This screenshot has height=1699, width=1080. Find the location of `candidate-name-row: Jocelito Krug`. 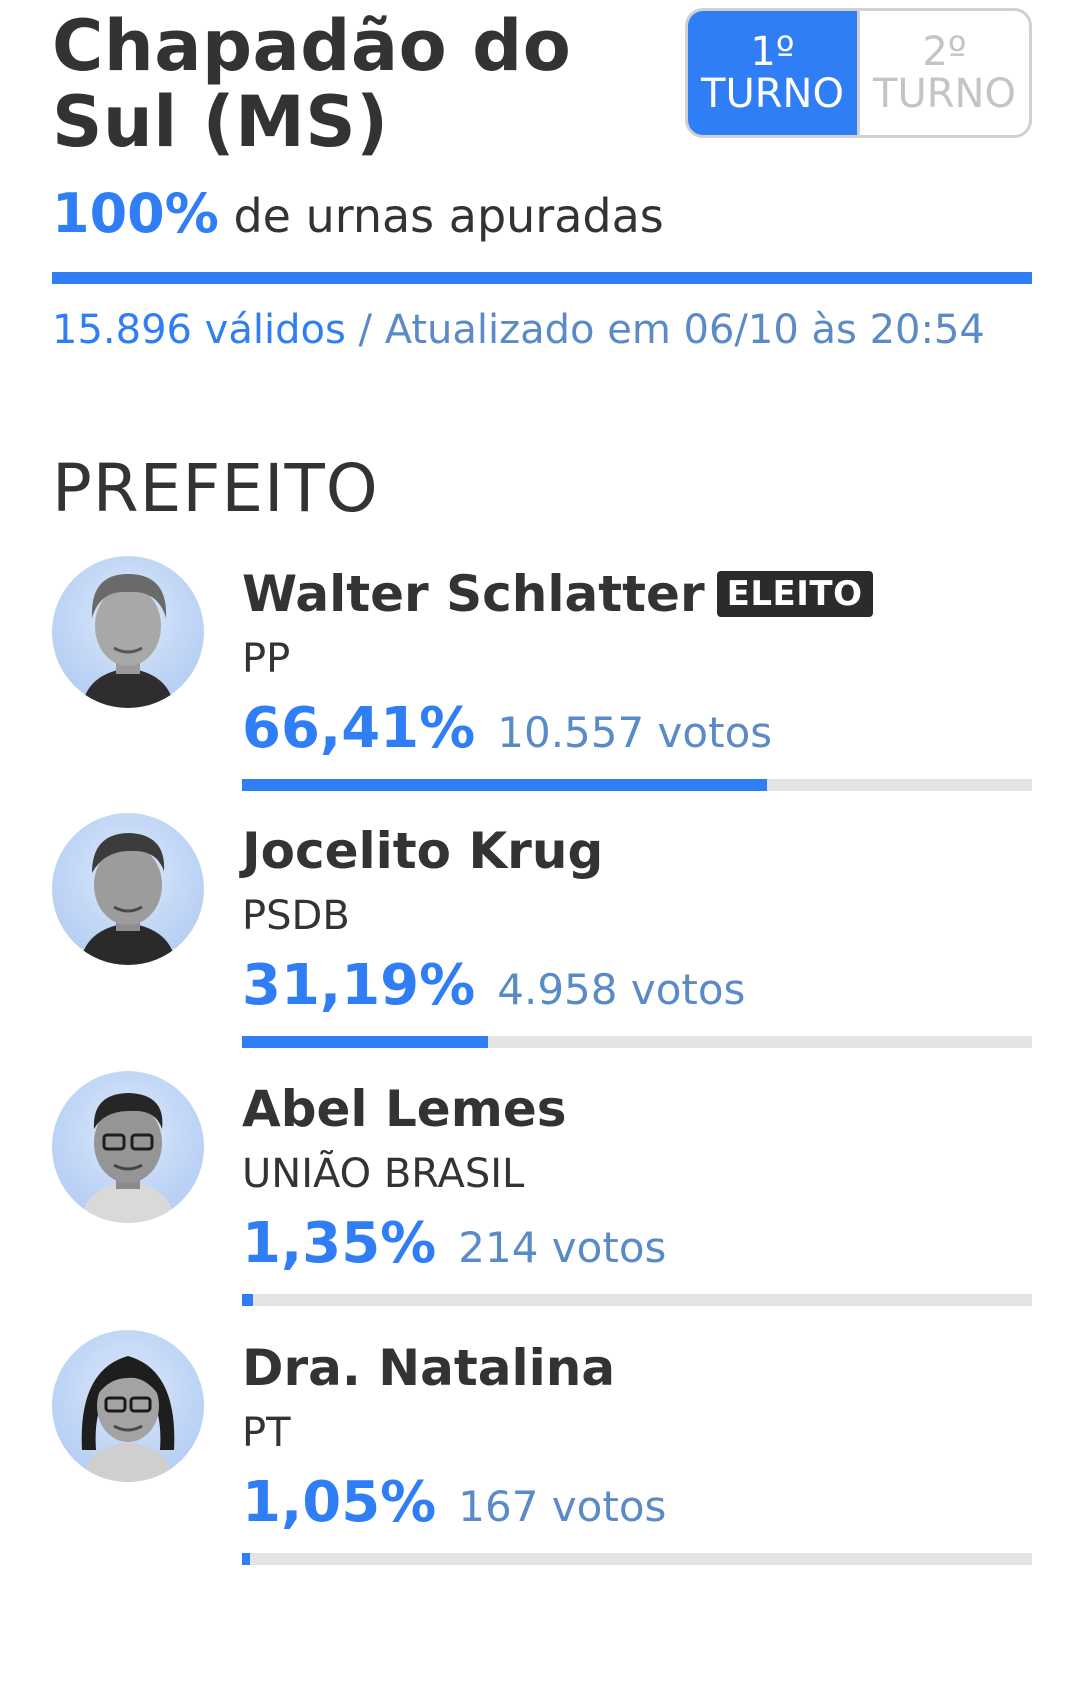

candidate-name-row: Jocelito Krug is located at coordinates (422, 851).